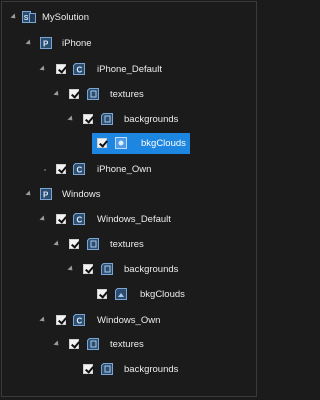  I want to click on tree-node-label: iPhone_Default, so click(129, 69).